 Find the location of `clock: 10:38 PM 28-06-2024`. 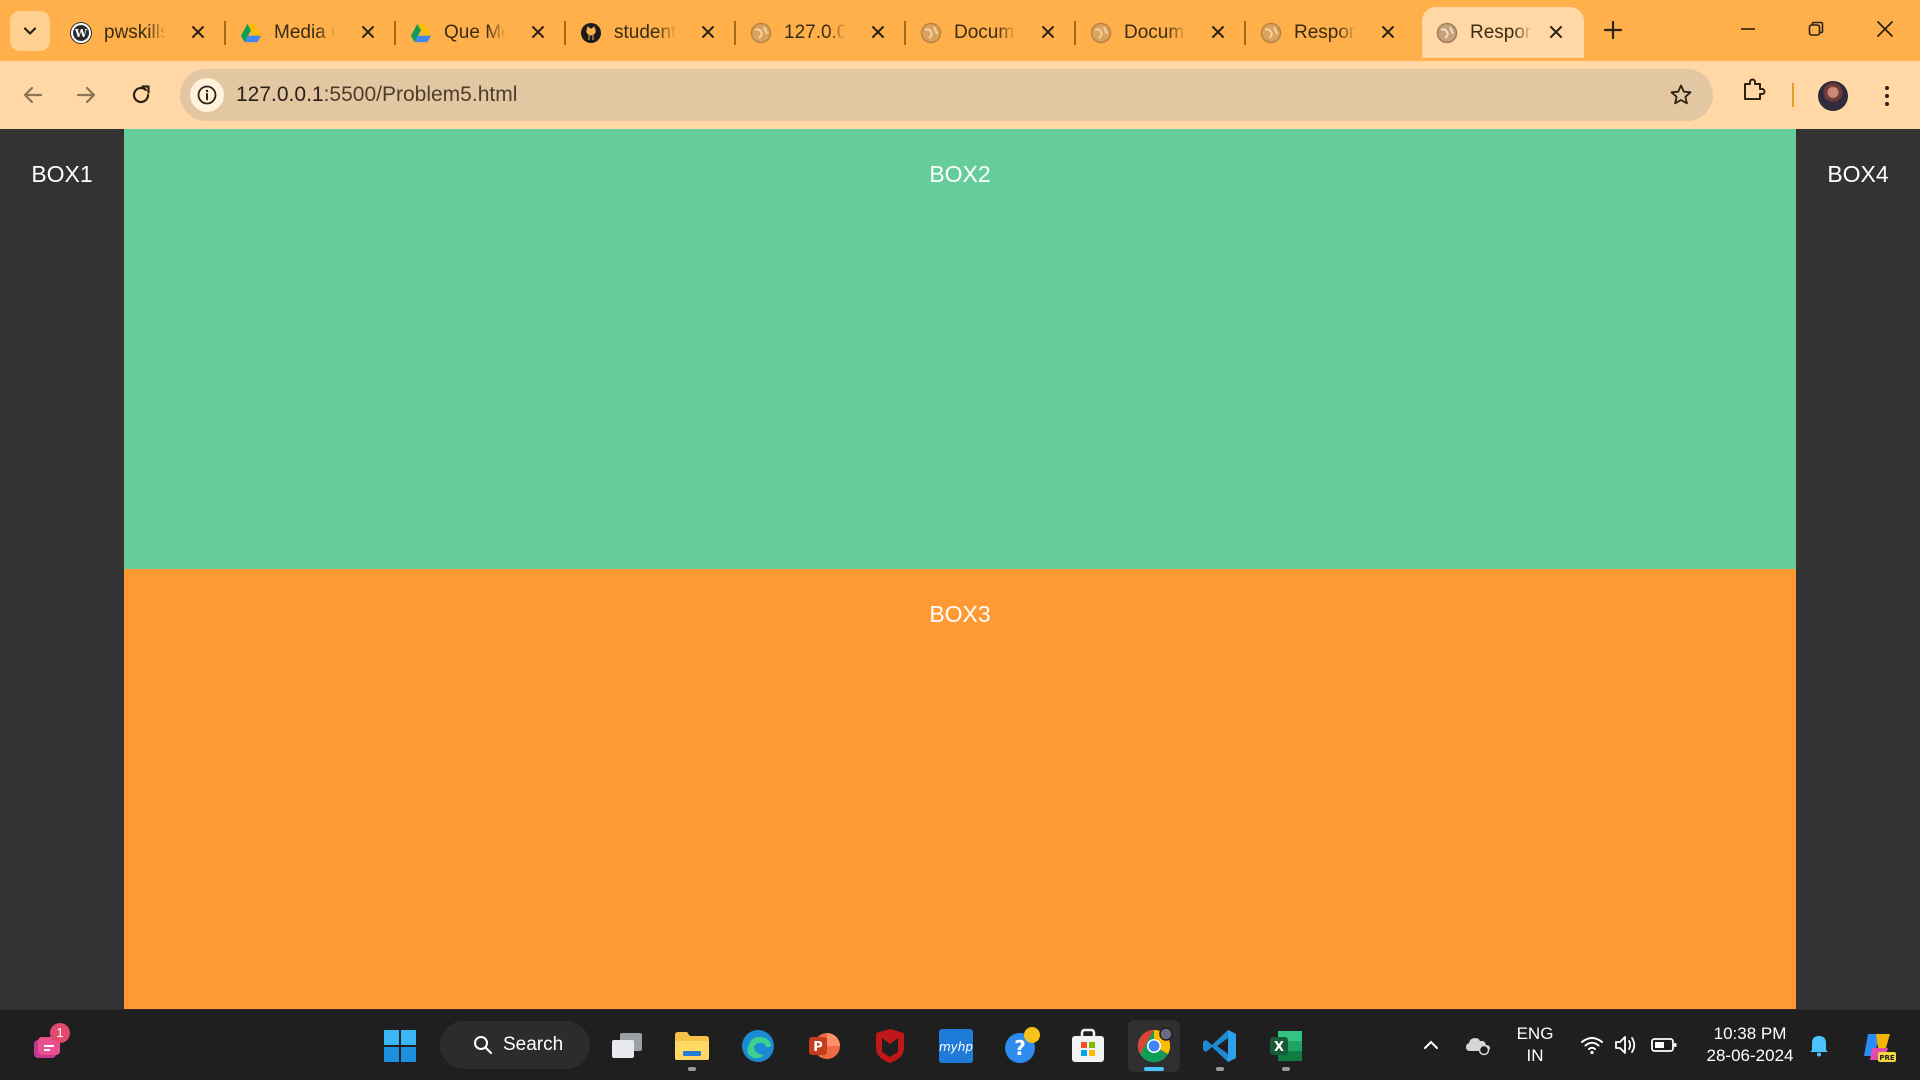

clock: 10:38 PM 28-06-2024 is located at coordinates (1750, 1045).